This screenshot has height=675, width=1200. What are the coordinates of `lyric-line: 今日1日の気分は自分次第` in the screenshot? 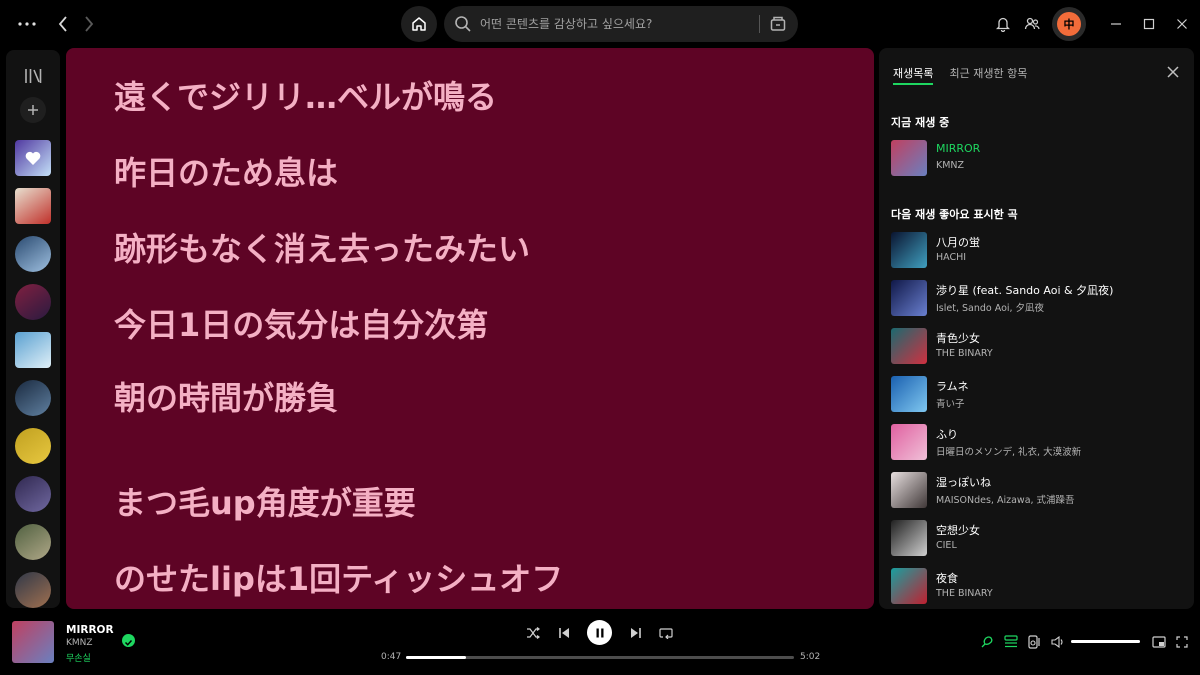 It's located at (301, 323).